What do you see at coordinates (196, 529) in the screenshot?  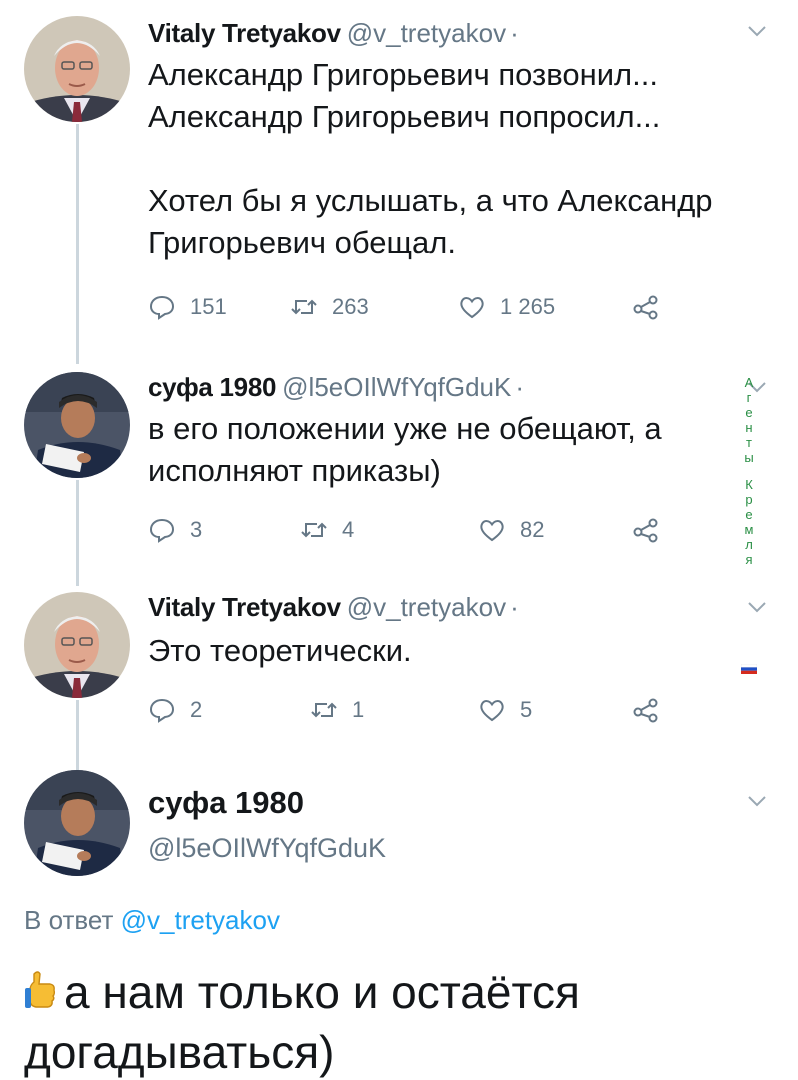 I see `reply-count: 3` at bounding box center [196, 529].